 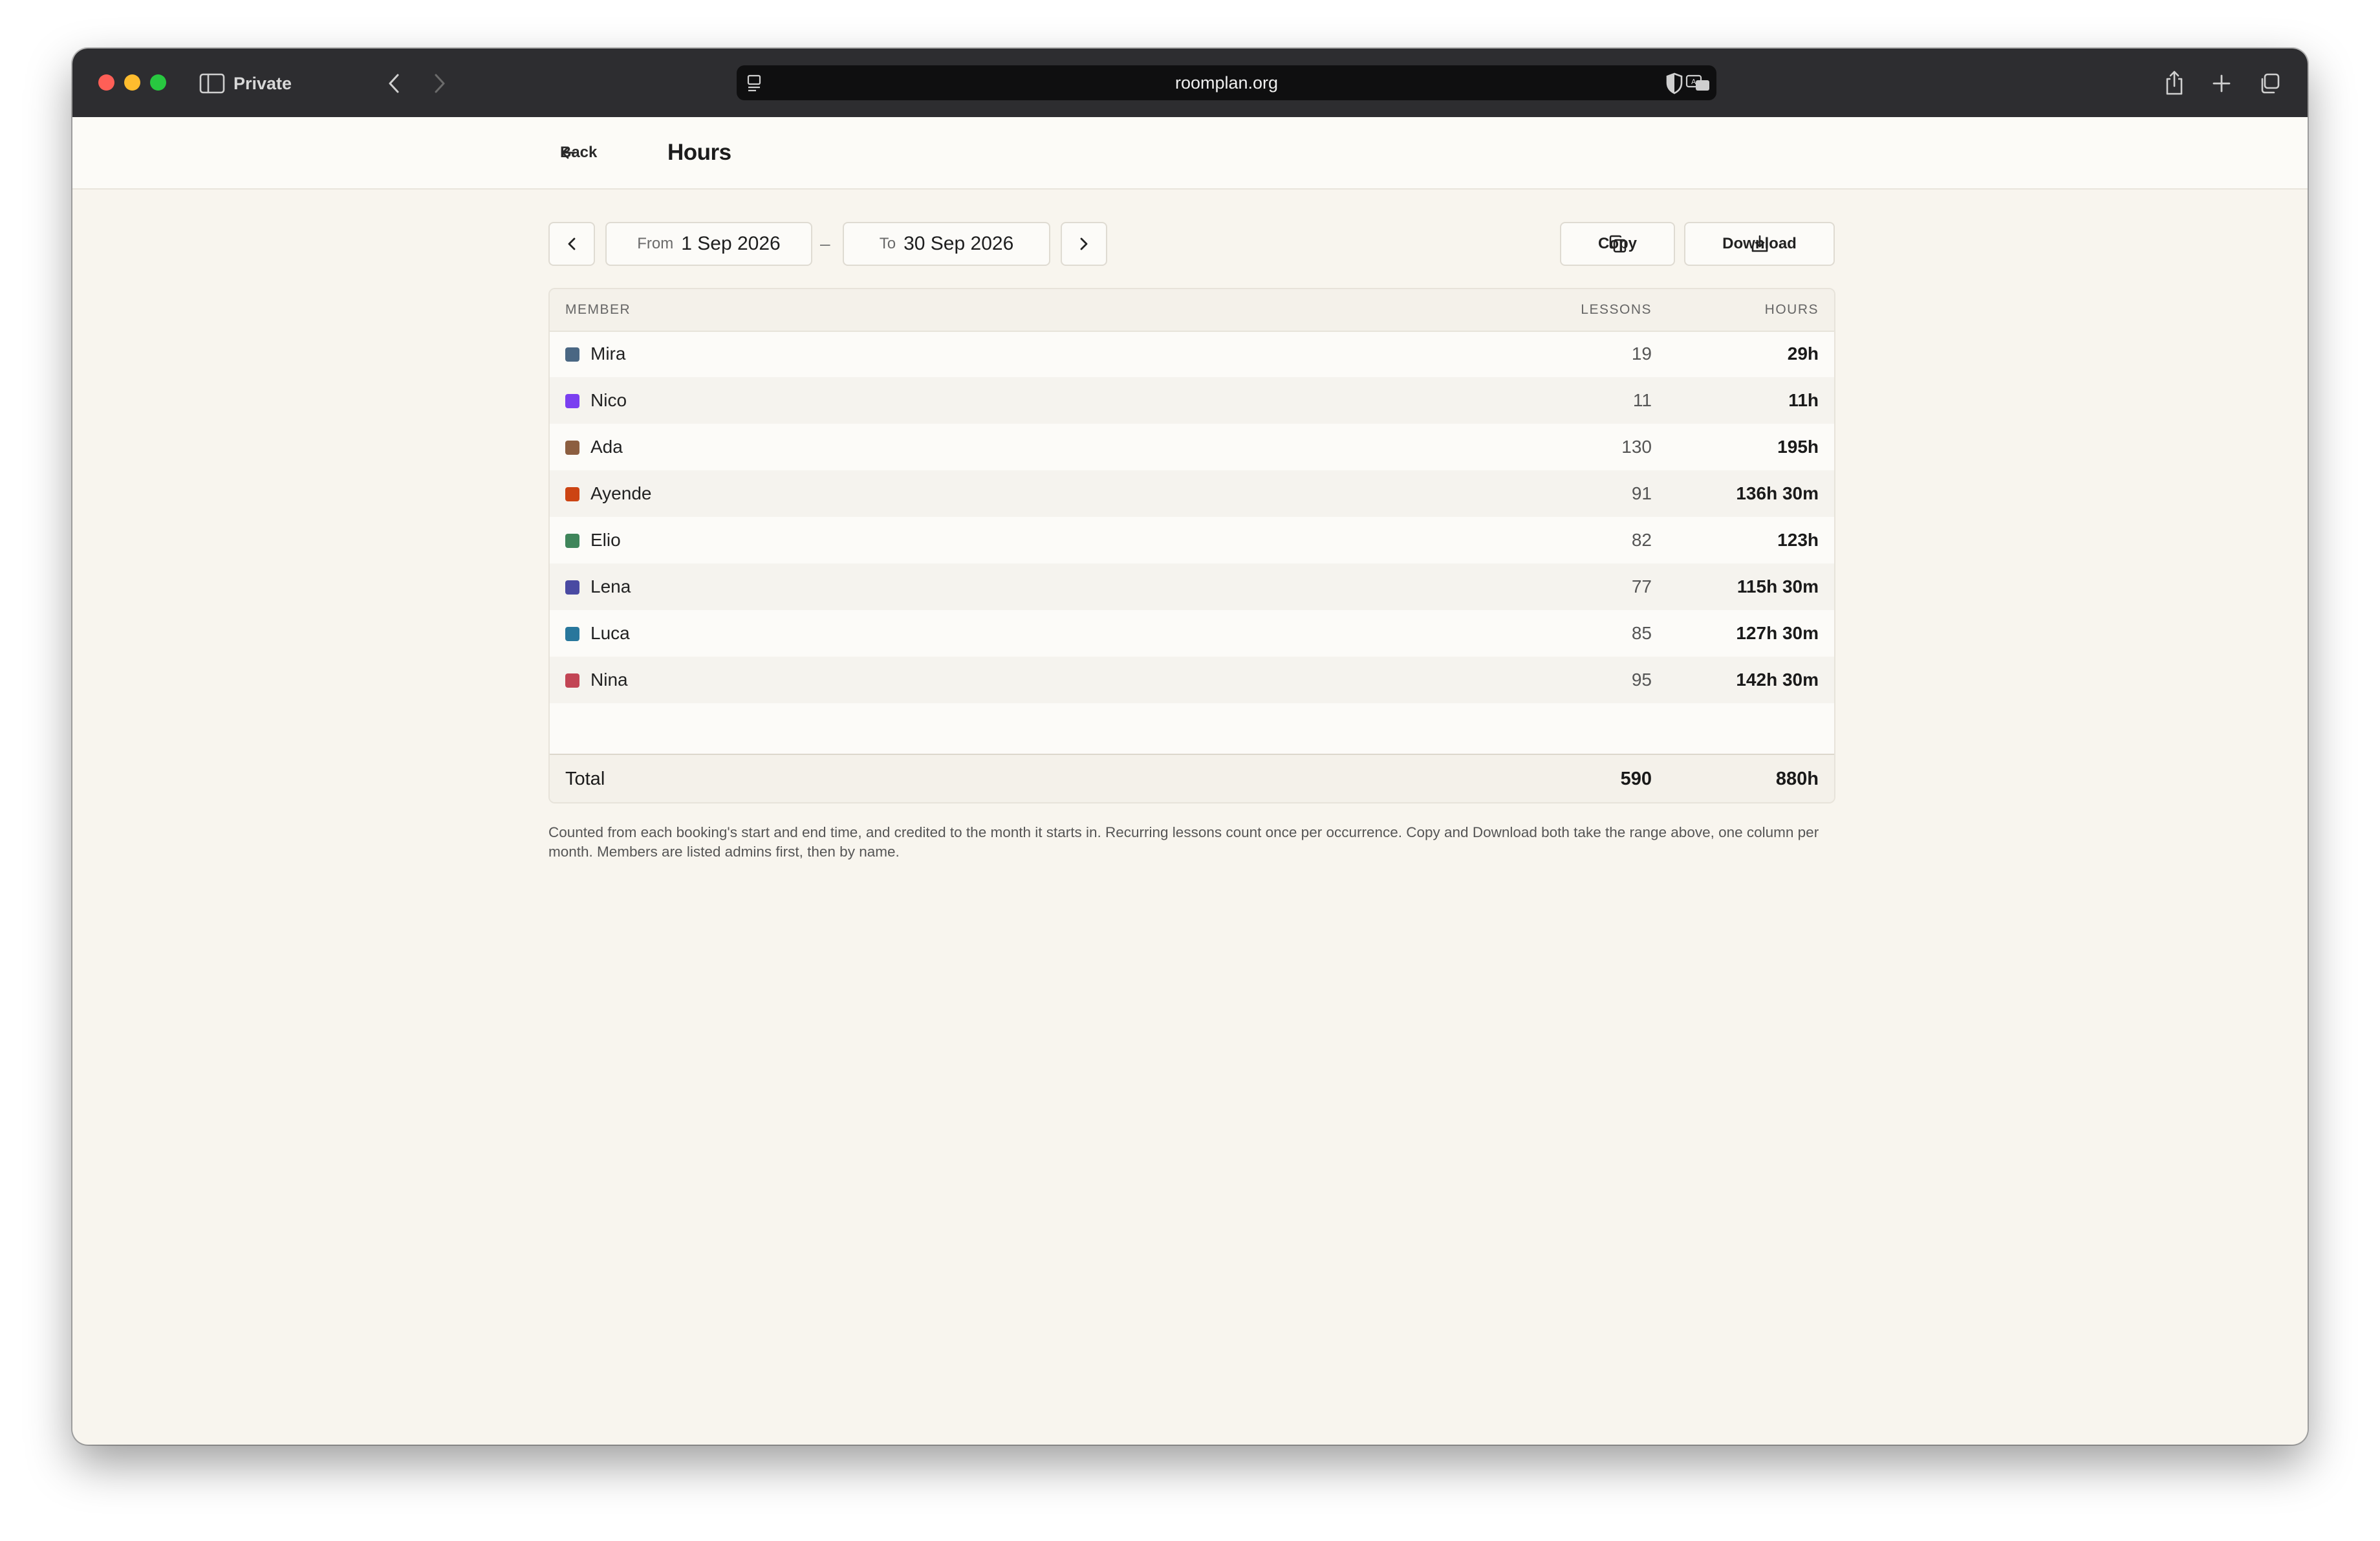 What do you see at coordinates (1636, 779) in the screenshot?
I see `total-lessons: 590` at bounding box center [1636, 779].